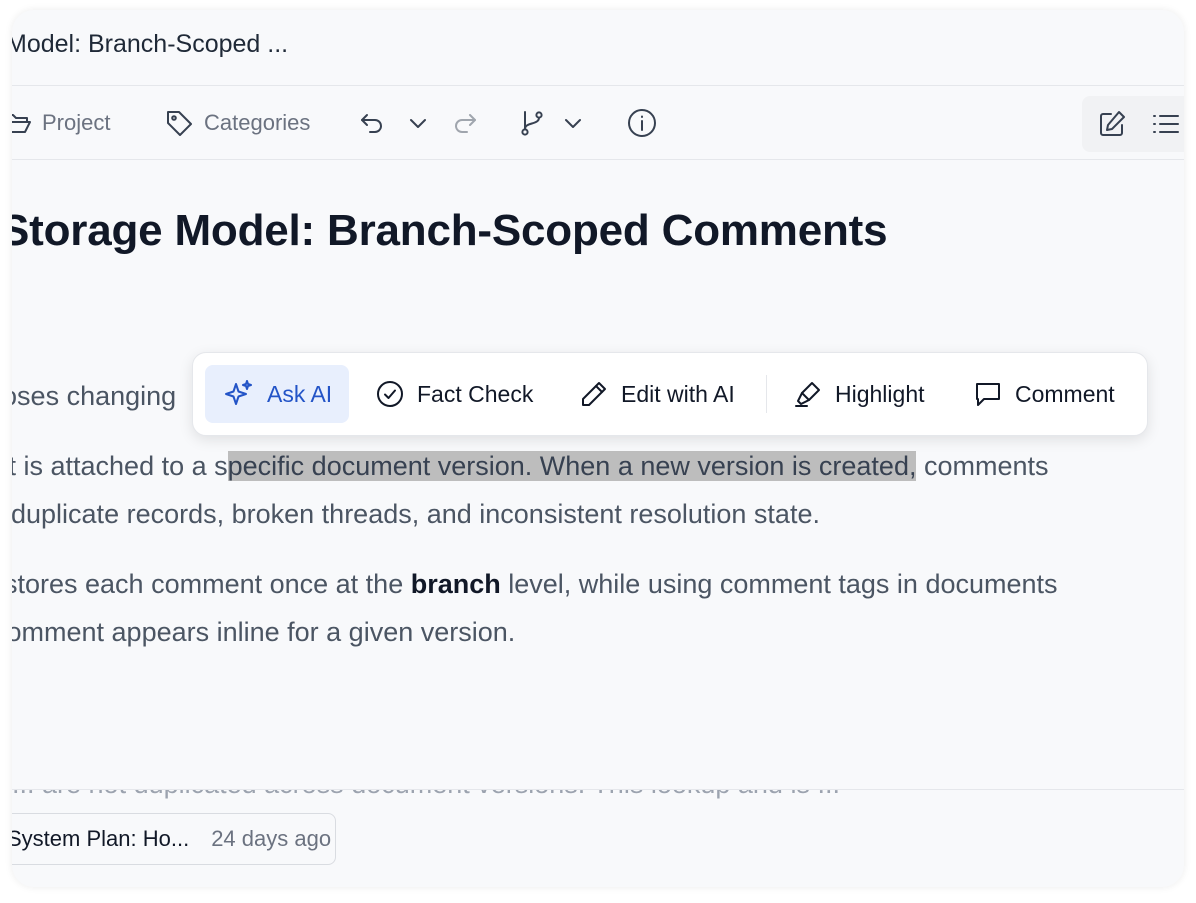  What do you see at coordinates (1065, 393) in the screenshot?
I see `comment-label: Comment` at bounding box center [1065, 393].